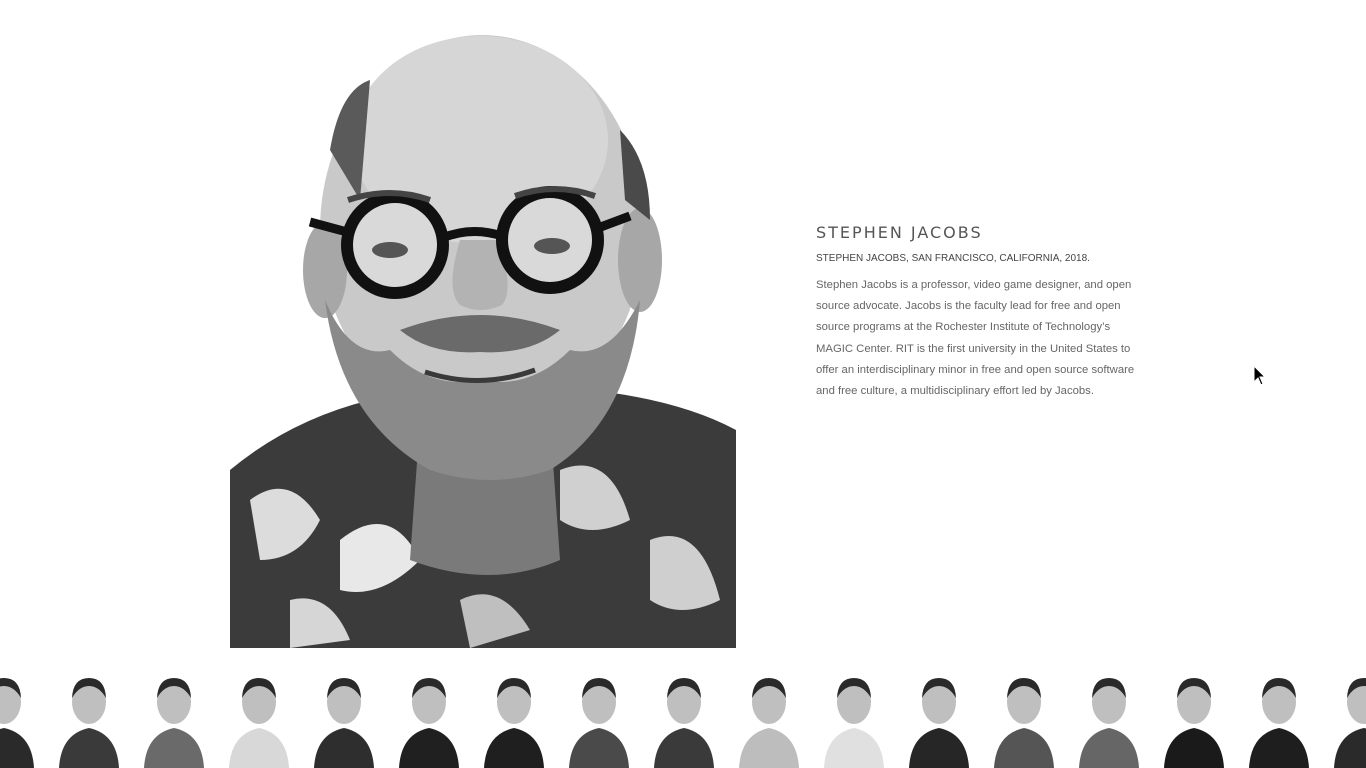  Describe the element at coordinates (1260, 375) in the screenshot. I see `mouse-cursor-icon` at that location.